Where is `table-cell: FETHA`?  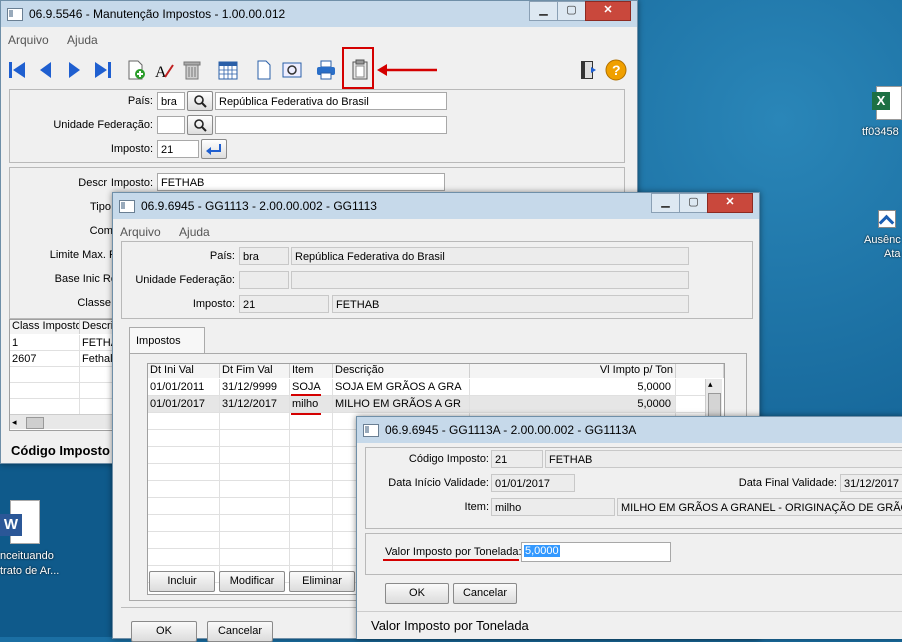 table-cell: FETHA is located at coordinates (97, 343).